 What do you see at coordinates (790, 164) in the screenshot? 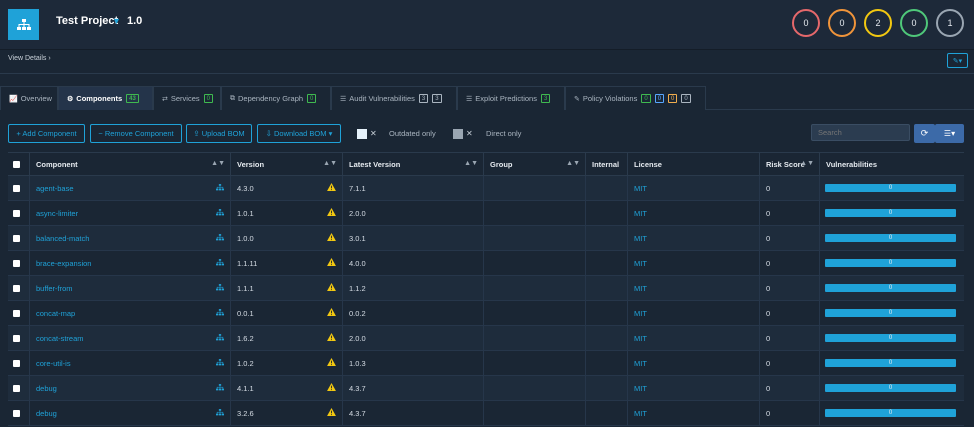
I see `header-risk-score: Risk Score ▲▼` at bounding box center [790, 164].